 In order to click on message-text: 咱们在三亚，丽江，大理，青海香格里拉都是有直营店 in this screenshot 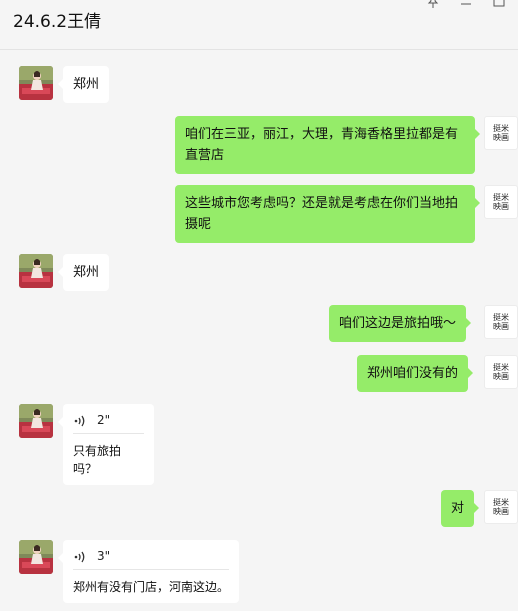, I will do `click(322, 145)`.